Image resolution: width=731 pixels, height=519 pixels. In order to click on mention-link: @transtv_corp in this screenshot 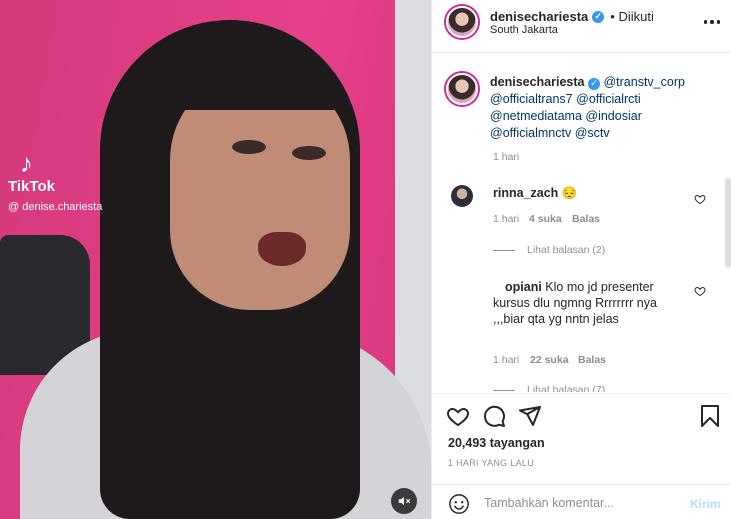, I will do `click(643, 82)`.